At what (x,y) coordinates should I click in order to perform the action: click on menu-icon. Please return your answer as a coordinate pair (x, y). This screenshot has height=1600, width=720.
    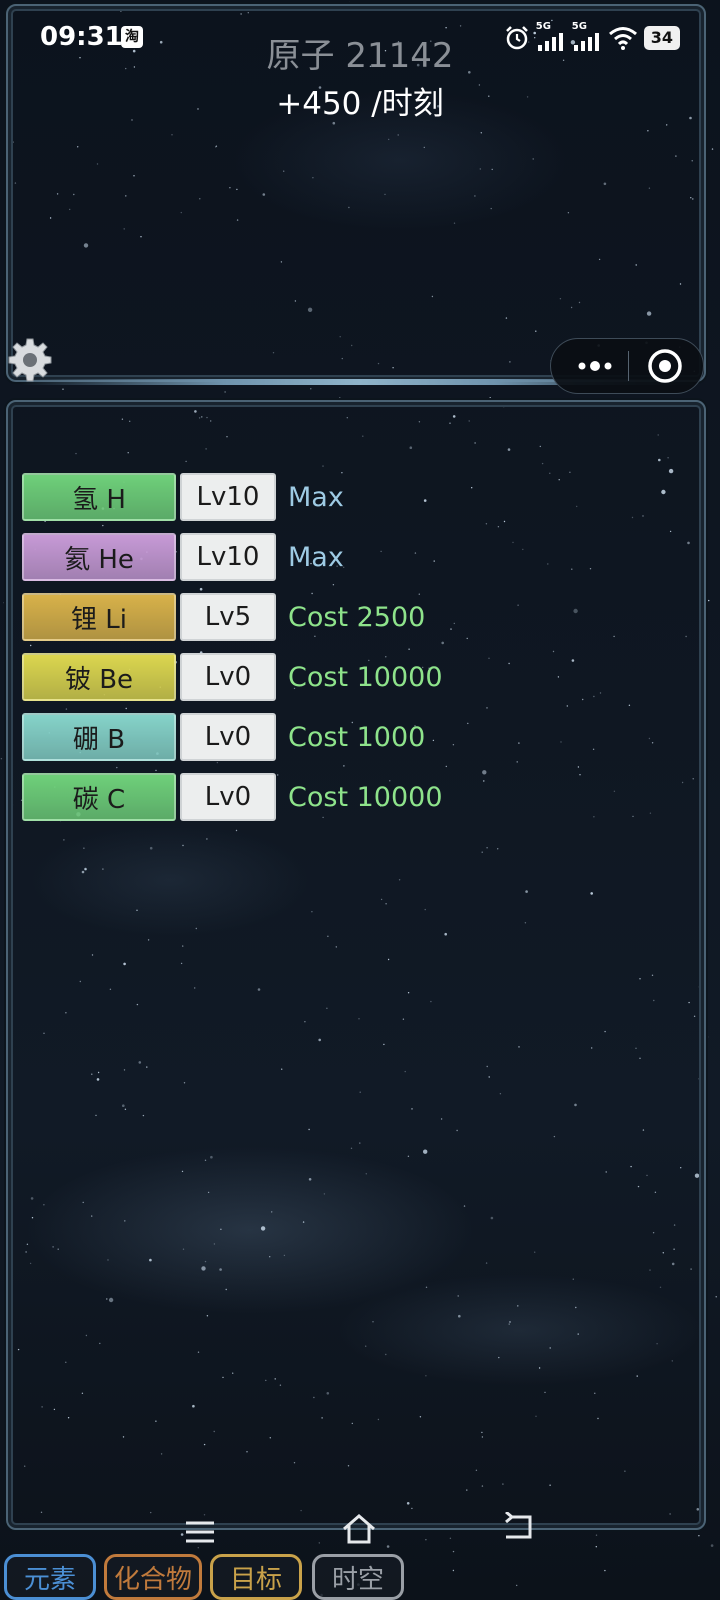
    Looking at the image, I should click on (200, 1532).